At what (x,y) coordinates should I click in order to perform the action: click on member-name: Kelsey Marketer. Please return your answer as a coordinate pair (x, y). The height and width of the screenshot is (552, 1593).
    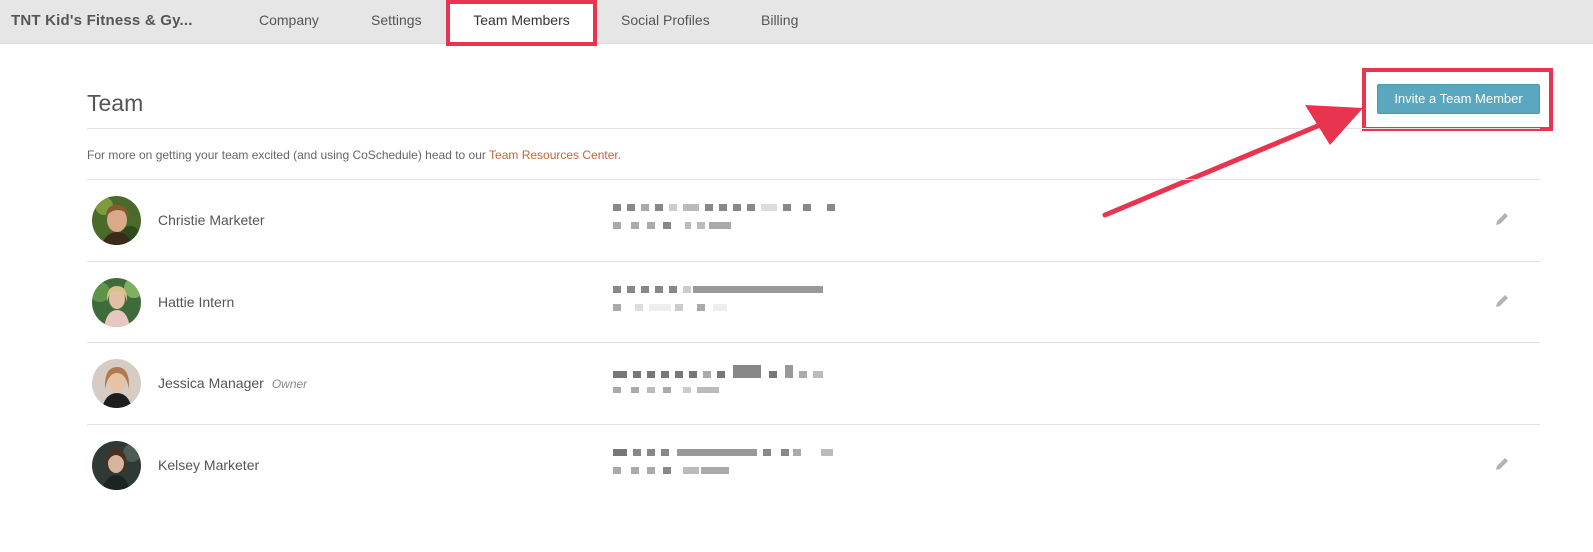
    Looking at the image, I should click on (209, 465).